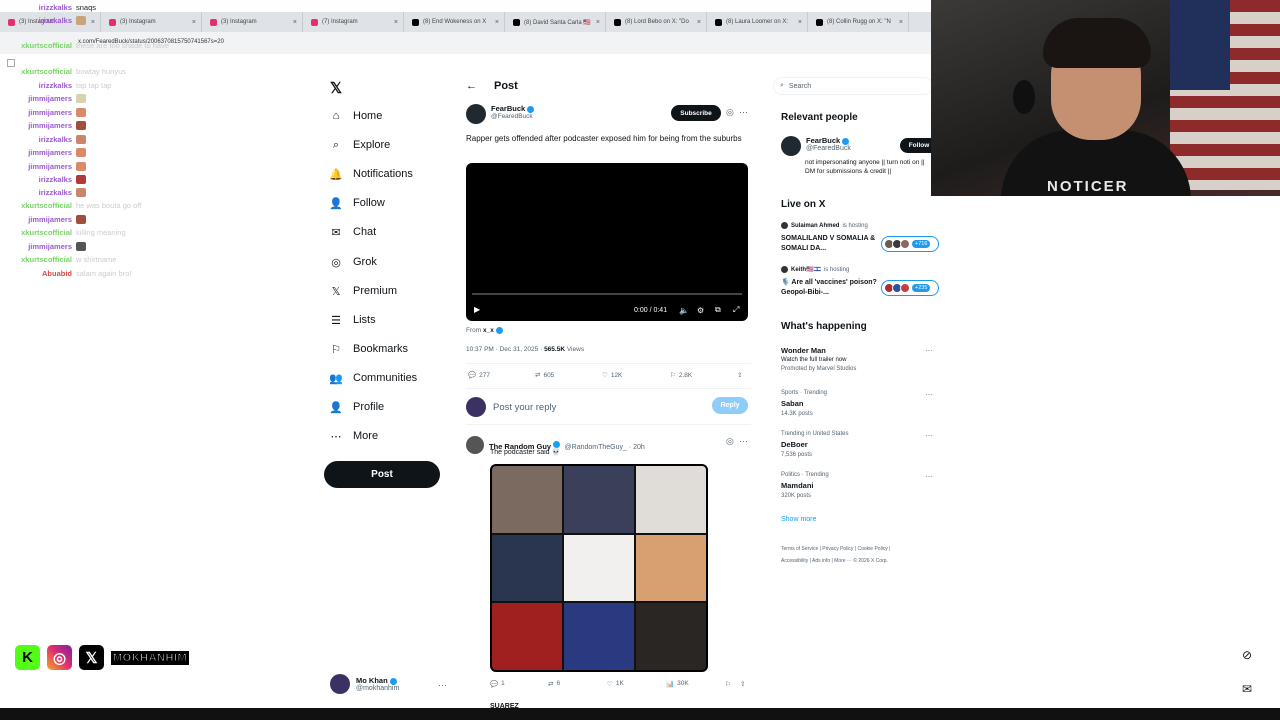 Image resolution: width=1280 pixels, height=720 pixels. What do you see at coordinates (612, 375) in the screenshot?
I see `like-action: ♡ 12K` at bounding box center [612, 375].